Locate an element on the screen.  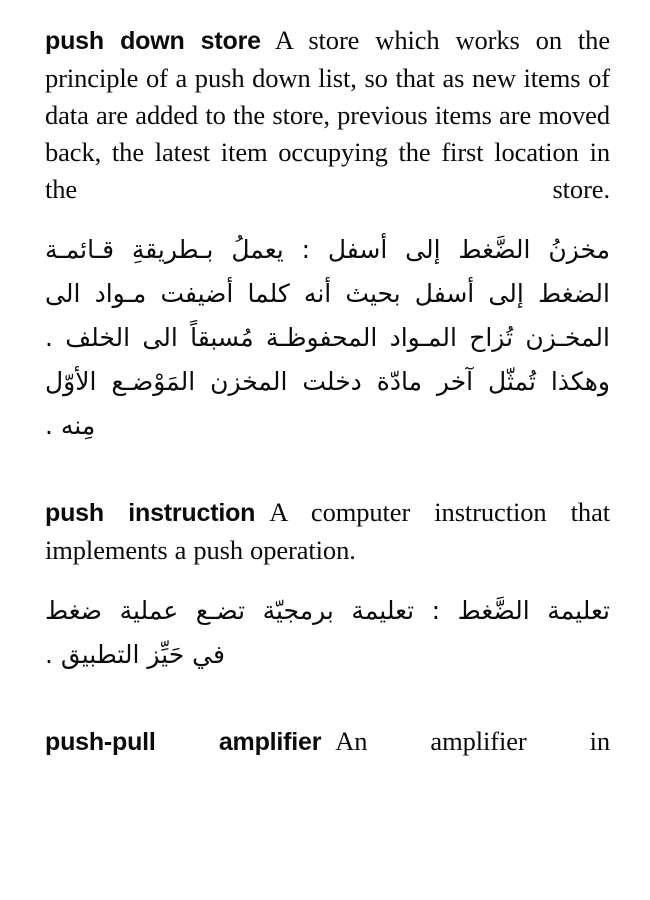
dictionary-entry-push-pull-amplifier: push-pull amplifier An amplifier in is located at coordinates (327, 742).